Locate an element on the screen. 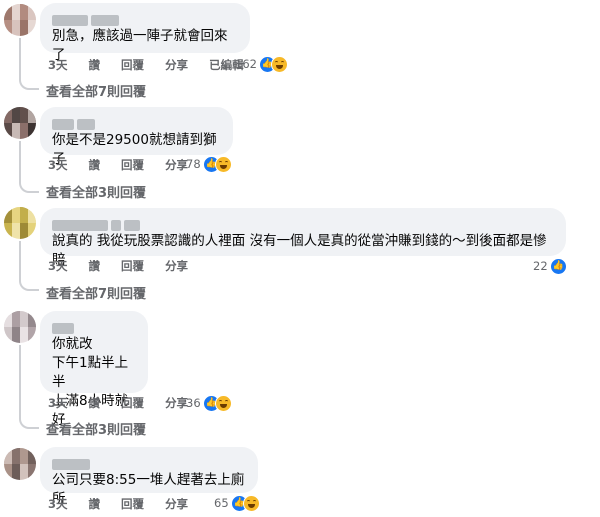 This screenshot has height=517, width=600. comment-bubble: 公司只要8:55一堆人趕著去上廁所 is located at coordinates (149, 477).